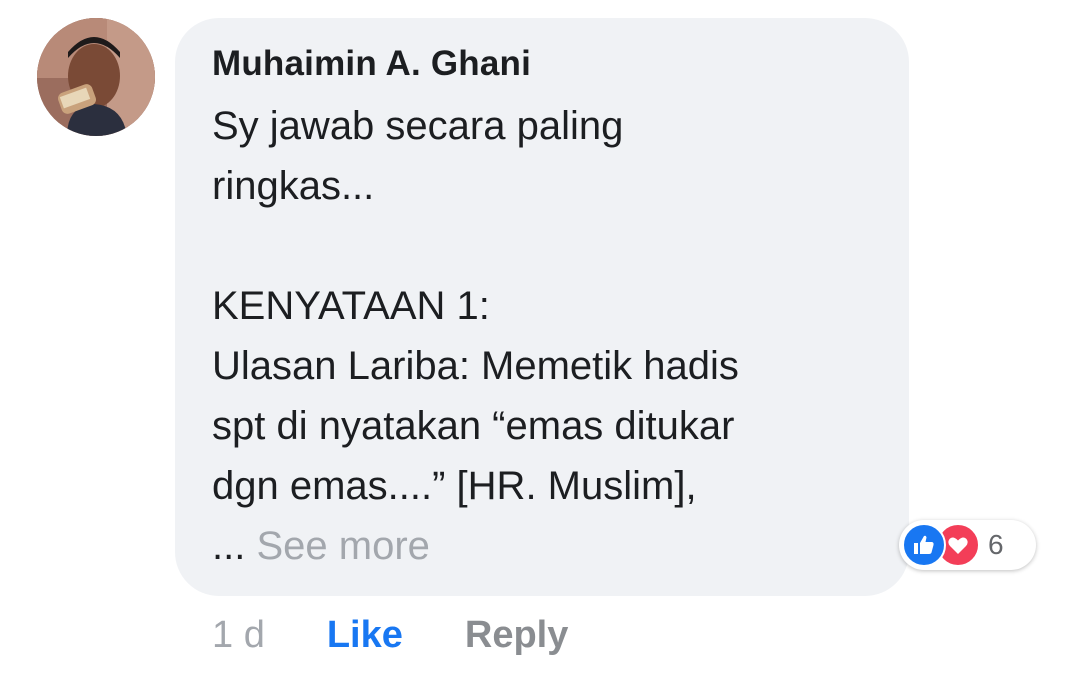 This screenshot has width=1079, height=693. I want to click on comment-line: Sy jawab secara paling, so click(418, 126).